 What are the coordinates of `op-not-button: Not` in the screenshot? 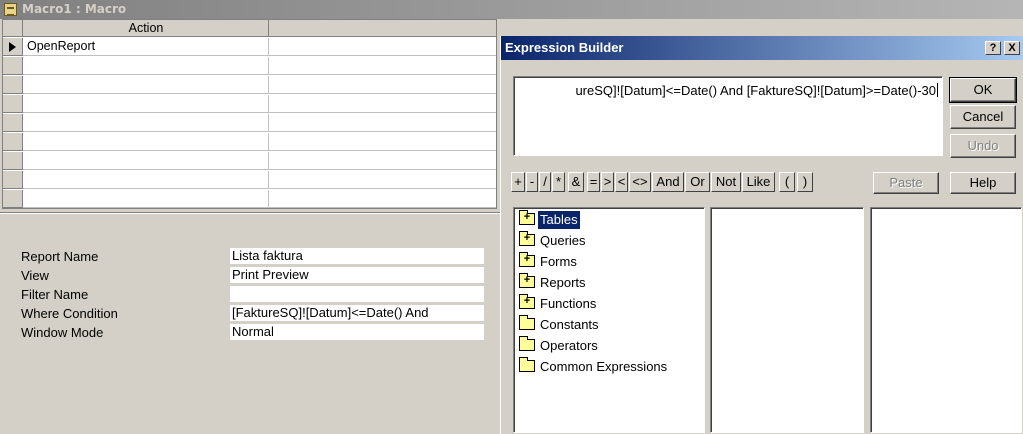 It's located at (726, 182).